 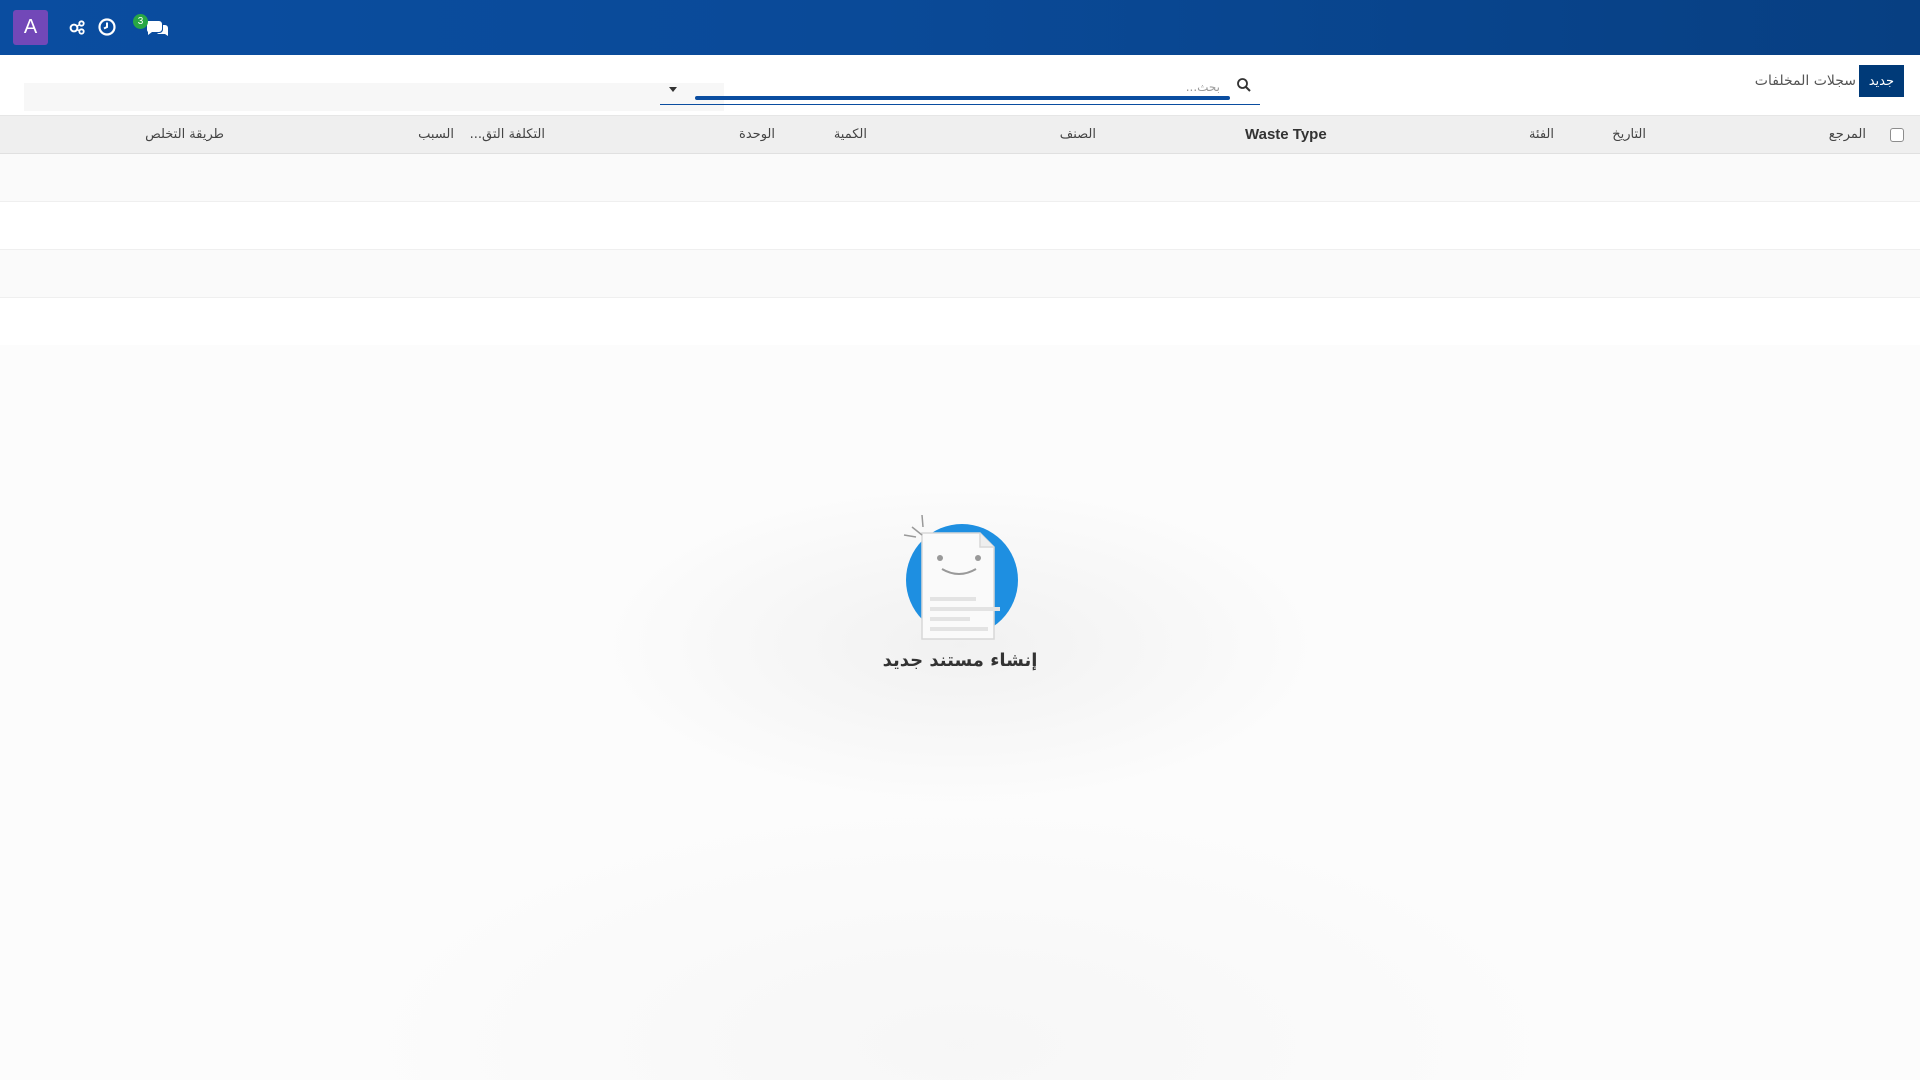 I want to click on search-input, so click(x=960, y=87).